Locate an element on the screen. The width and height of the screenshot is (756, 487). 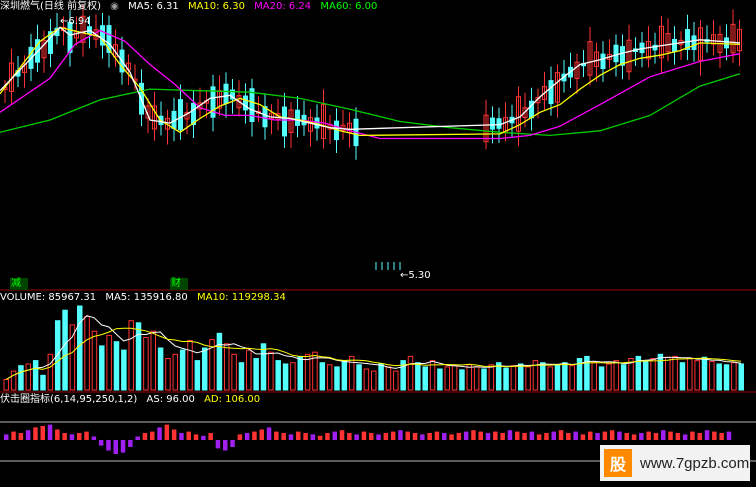
low-label: 5.30 is located at coordinates (419, 275).